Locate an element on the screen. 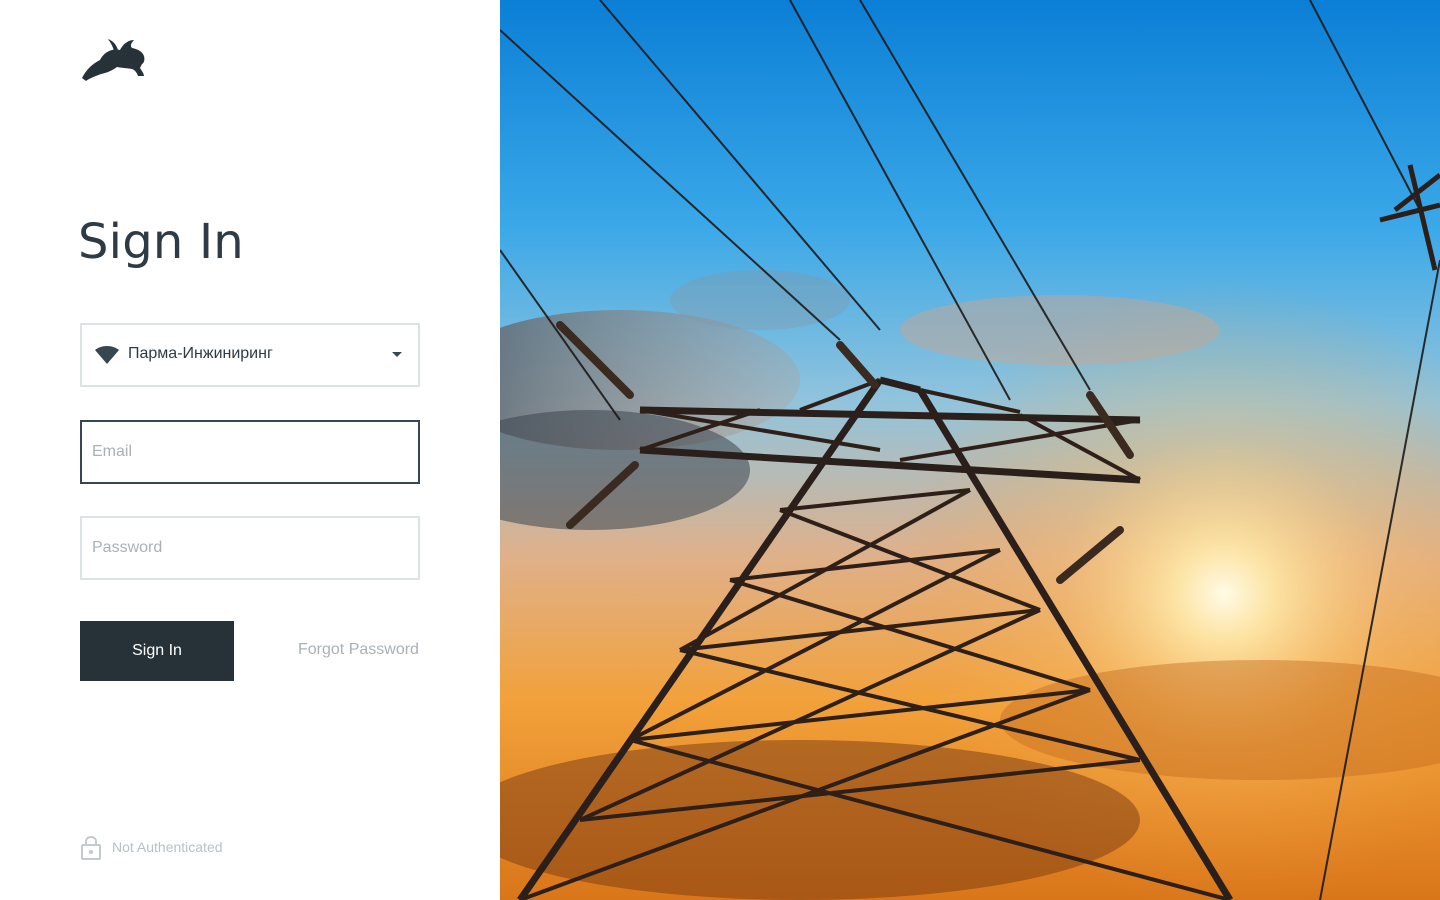 The image size is (1440, 900). auth-status-text: Not Authenticated is located at coordinates (167, 847).